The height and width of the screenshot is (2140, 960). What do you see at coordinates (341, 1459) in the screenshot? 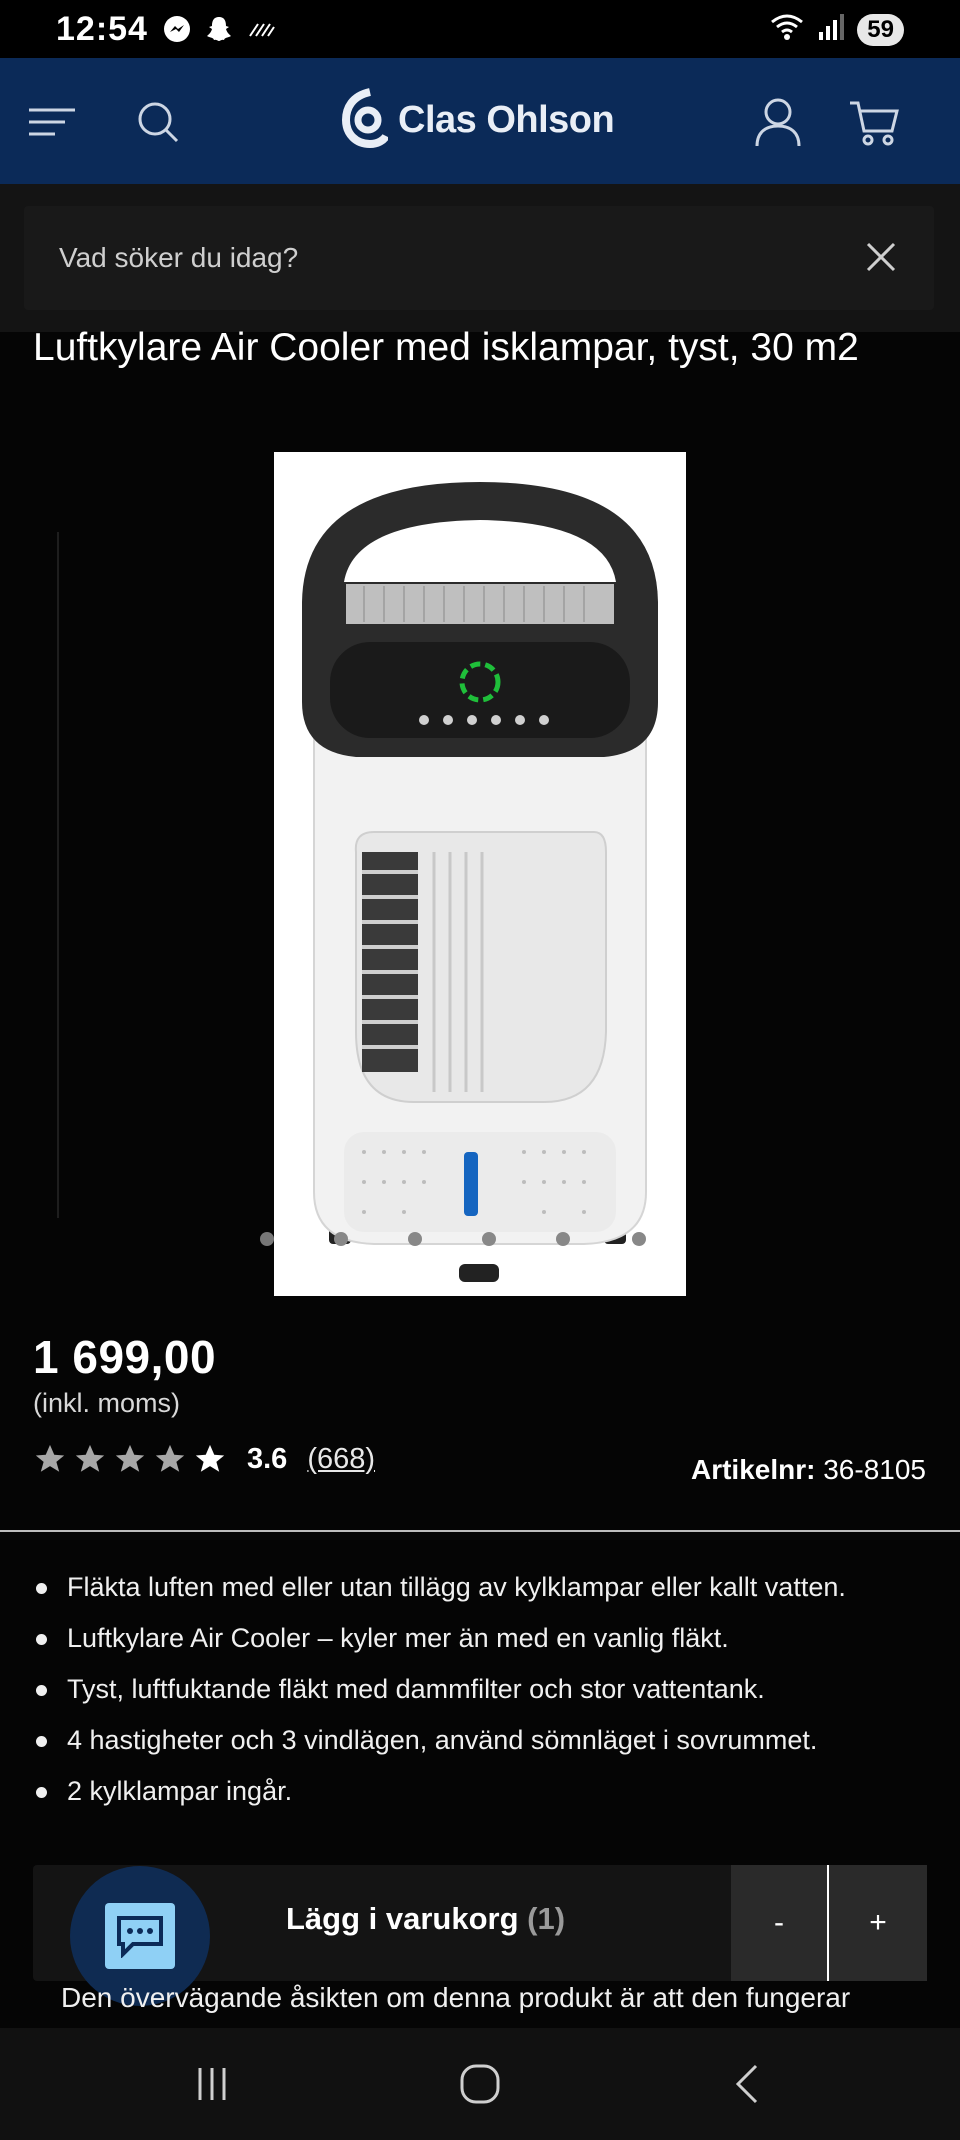
I see `review-count-link: (668)` at bounding box center [341, 1459].